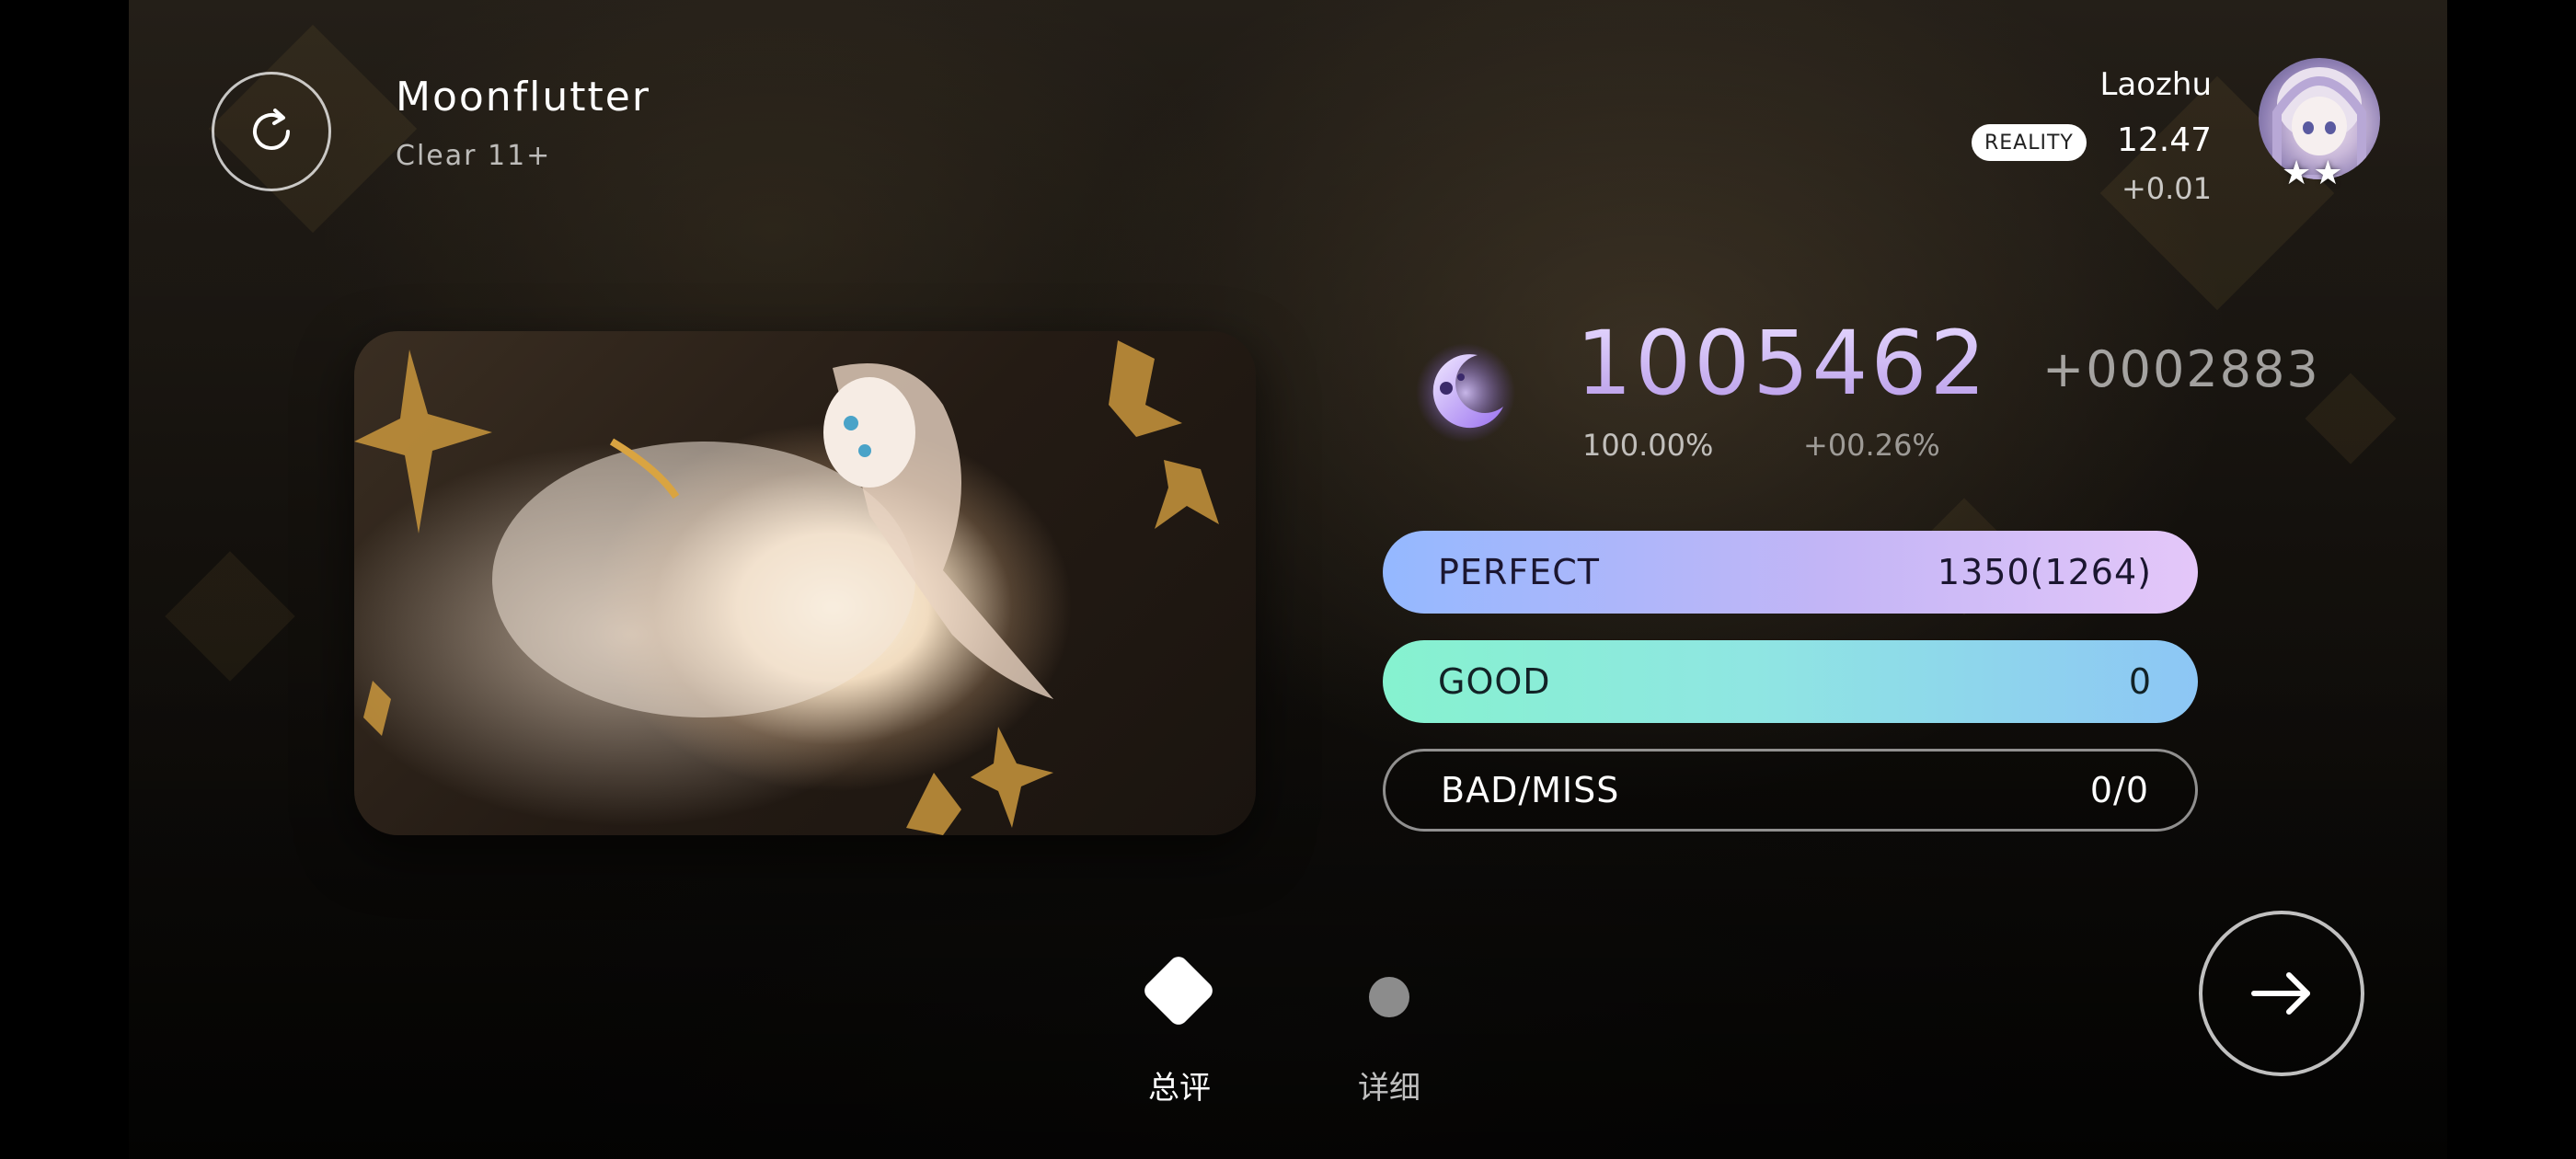  I want to click on bad-miss-label: BAD/MISS, so click(1530, 790).